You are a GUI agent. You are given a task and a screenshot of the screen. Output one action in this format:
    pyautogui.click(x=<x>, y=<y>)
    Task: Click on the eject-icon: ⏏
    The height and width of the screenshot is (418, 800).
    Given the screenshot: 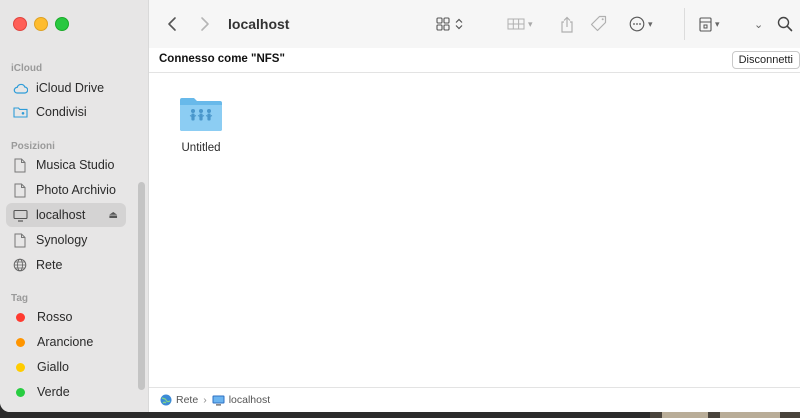 What is the action you would take?
    pyautogui.click(x=113, y=215)
    